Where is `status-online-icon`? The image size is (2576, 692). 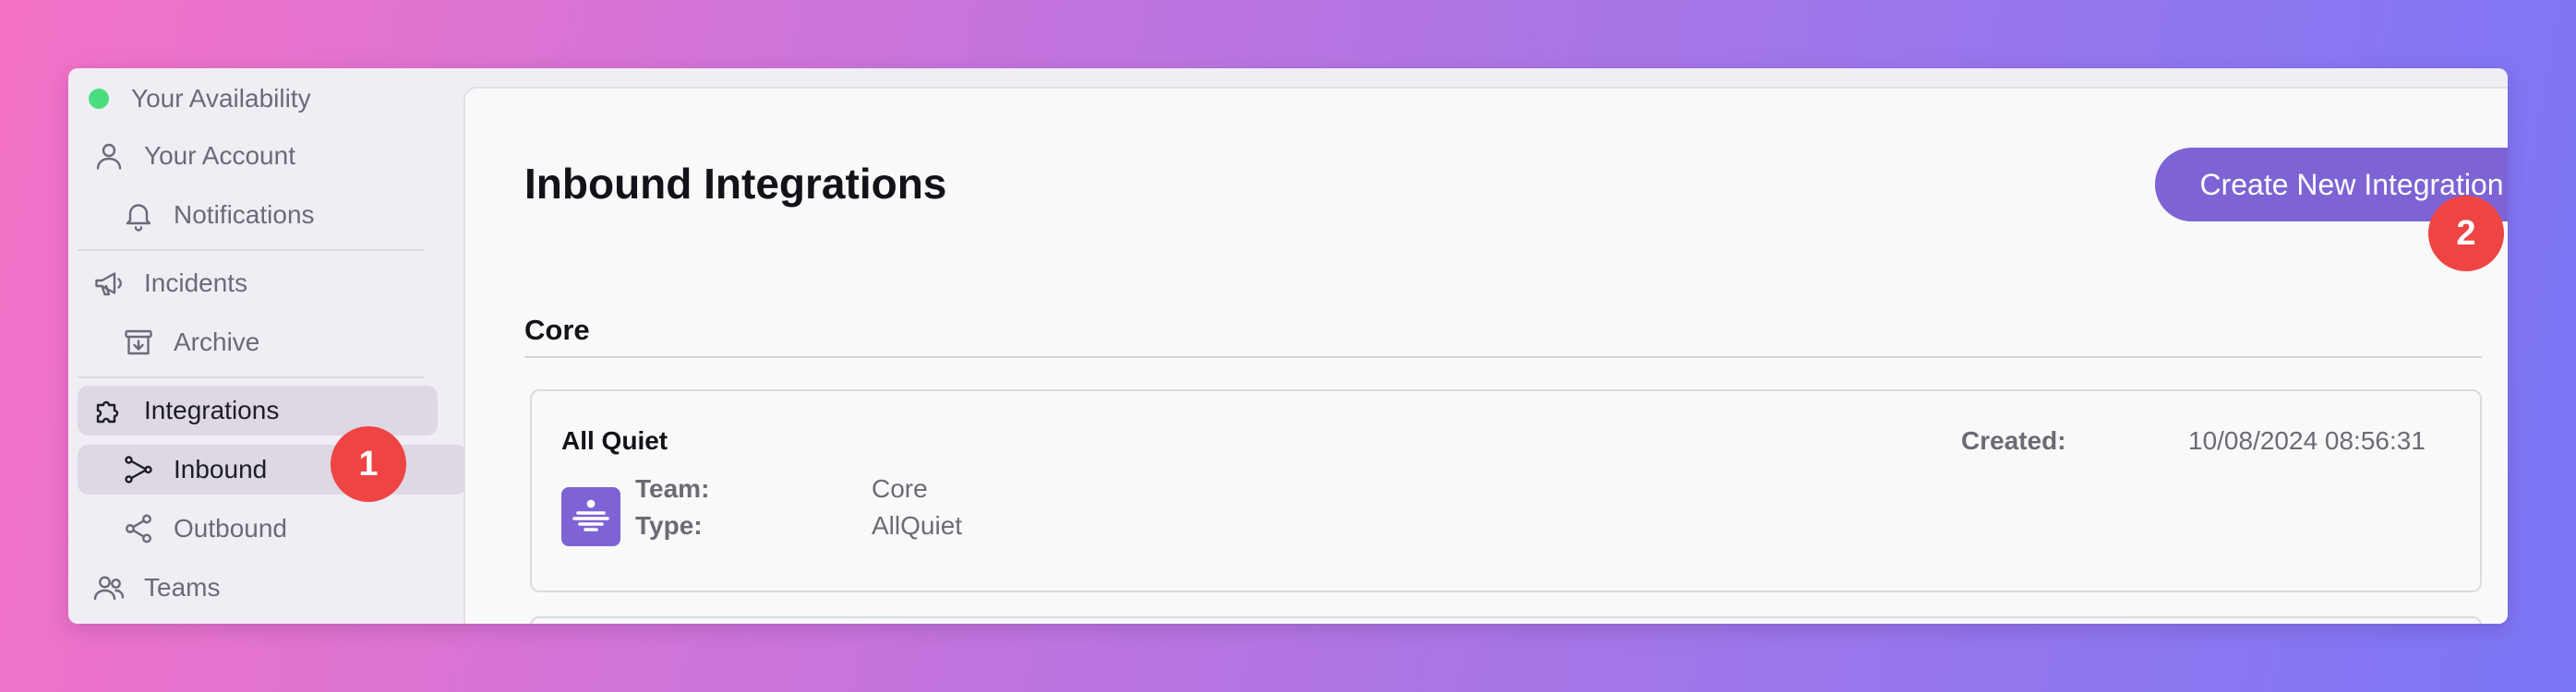
status-online-icon is located at coordinates (99, 99).